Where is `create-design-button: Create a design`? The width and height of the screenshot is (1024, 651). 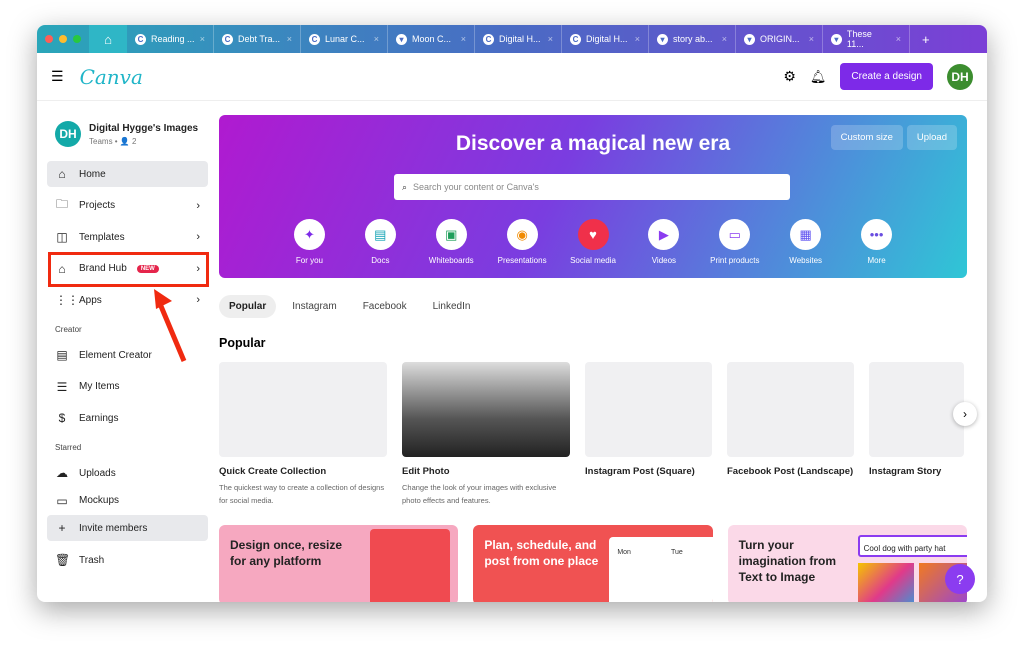 create-design-button: Create a design is located at coordinates (886, 76).